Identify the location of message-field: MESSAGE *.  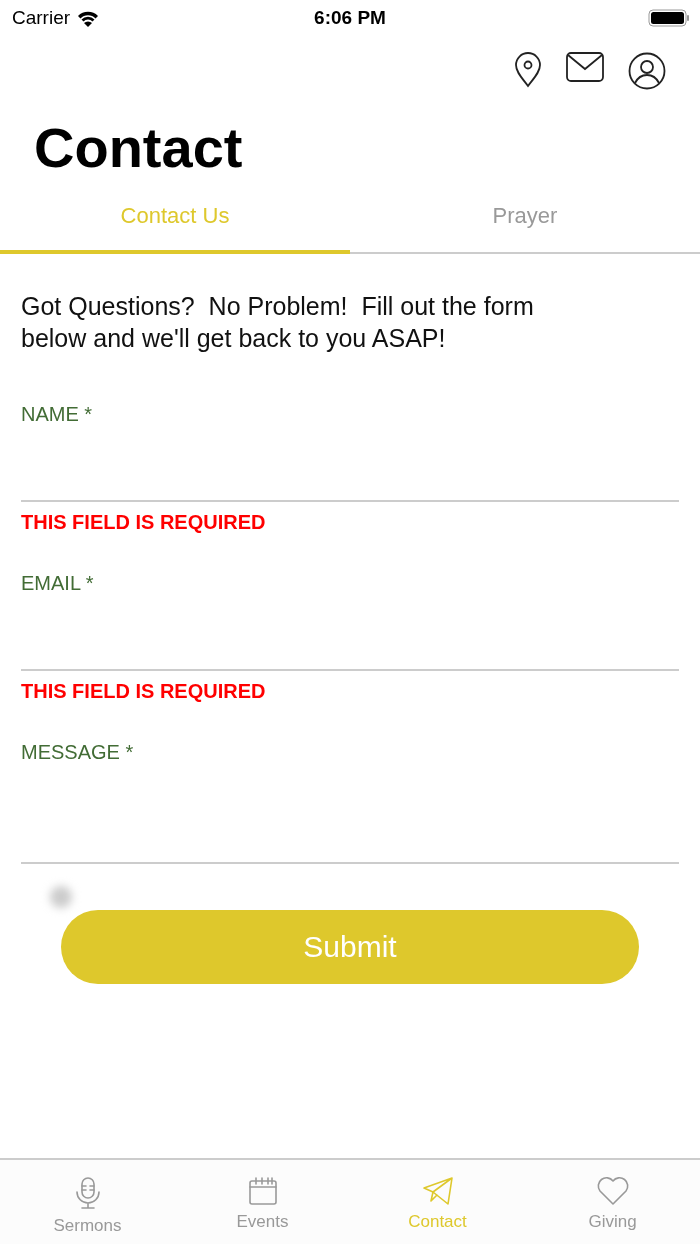
(350, 802).